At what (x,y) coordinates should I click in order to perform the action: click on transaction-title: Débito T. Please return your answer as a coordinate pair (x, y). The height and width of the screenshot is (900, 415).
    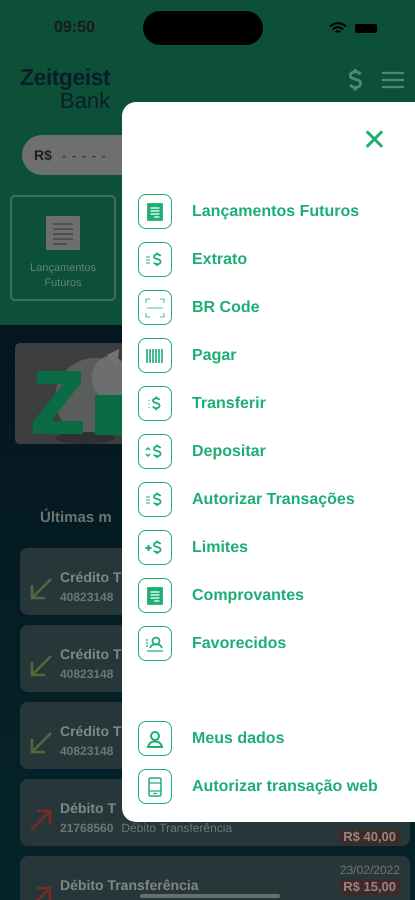
    Looking at the image, I should click on (88, 808).